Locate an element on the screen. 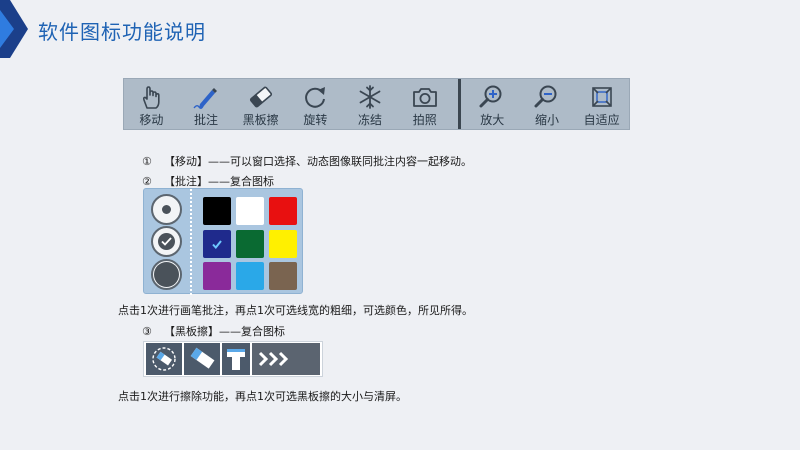 Image resolution: width=800 pixels, height=450 pixels. zoom-in-icon is located at coordinates (490, 96).